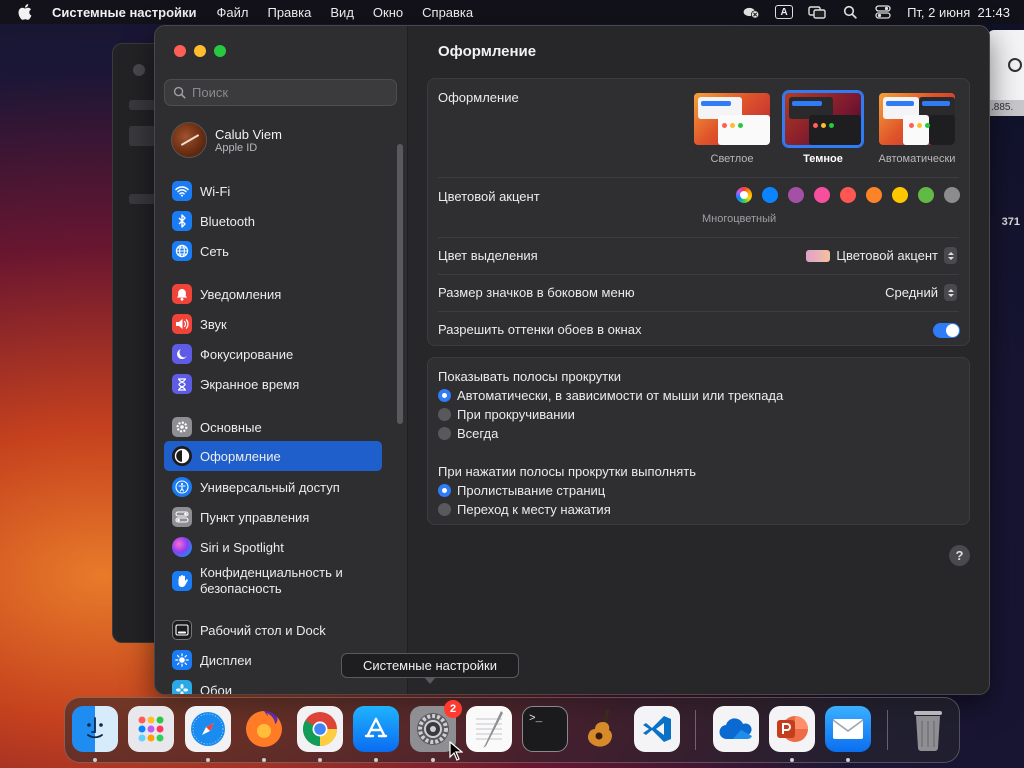 The image size is (1024, 768). Describe the element at coordinates (182, 427) in the screenshot. I see `gear-icon` at that location.